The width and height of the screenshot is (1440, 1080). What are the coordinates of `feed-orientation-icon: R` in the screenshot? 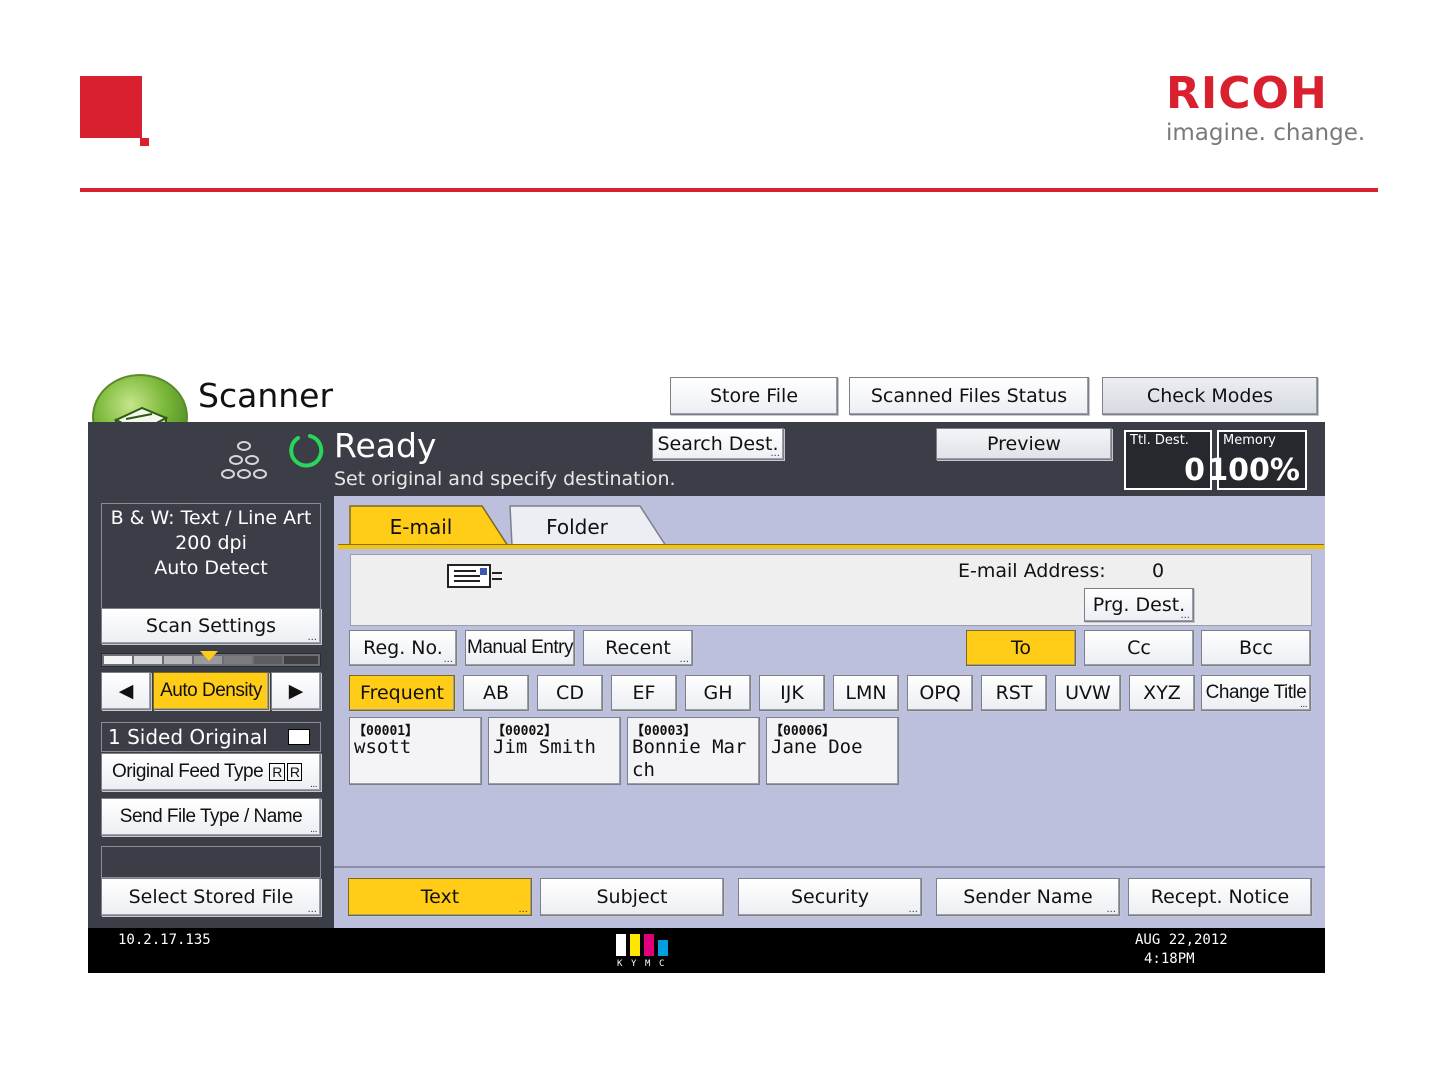 It's located at (277, 772).